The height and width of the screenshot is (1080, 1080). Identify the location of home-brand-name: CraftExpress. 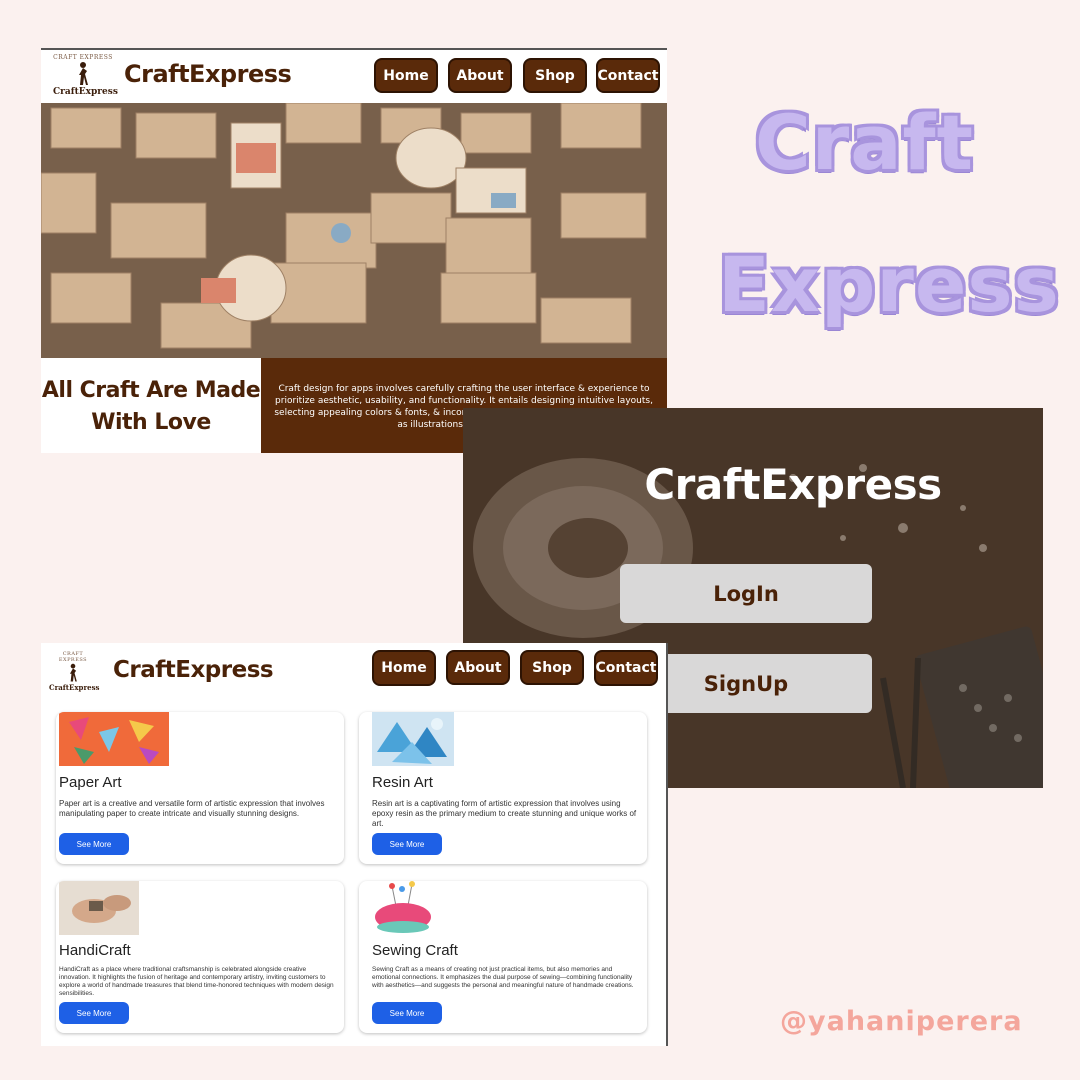
(208, 74).